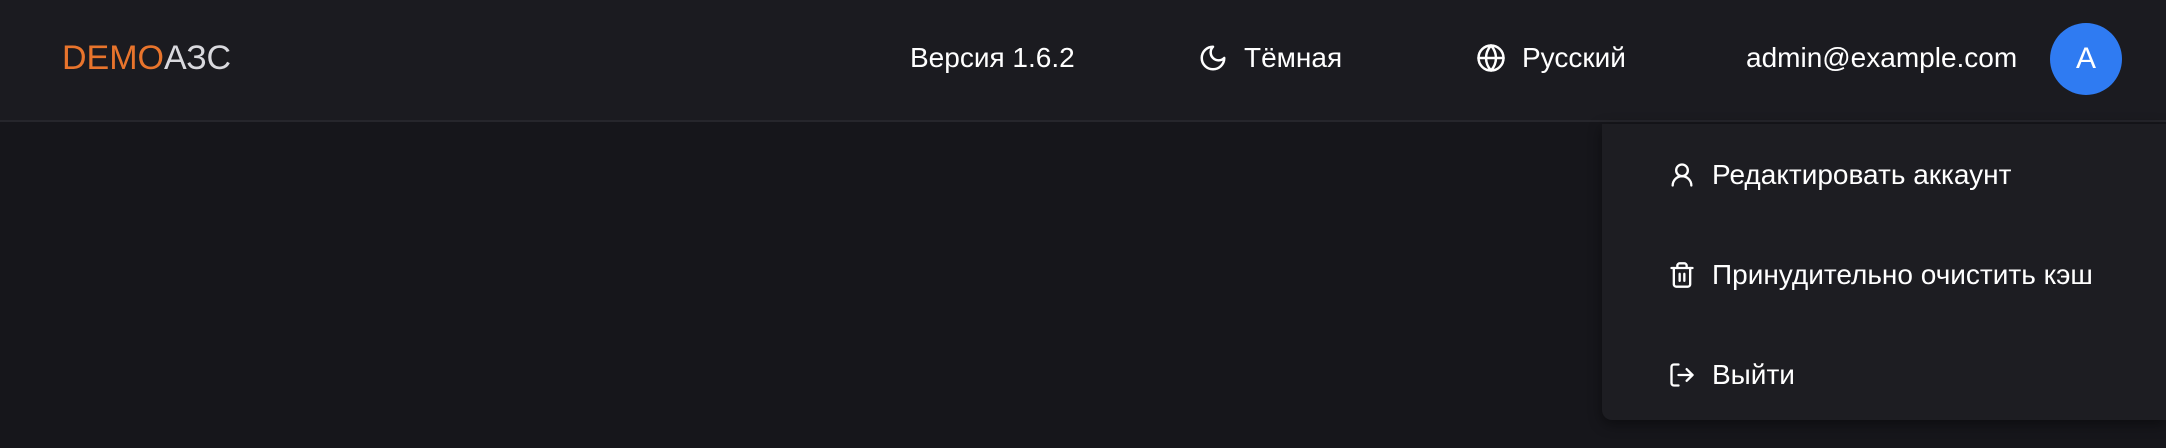 The image size is (2166, 448). Describe the element at coordinates (1753, 374) in the screenshot. I see `menu-item-label: Выйти` at that location.